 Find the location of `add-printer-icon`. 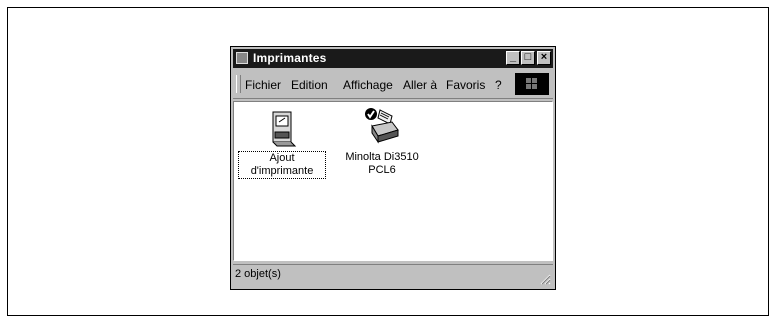

add-printer-icon is located at coordinates (284, 129).